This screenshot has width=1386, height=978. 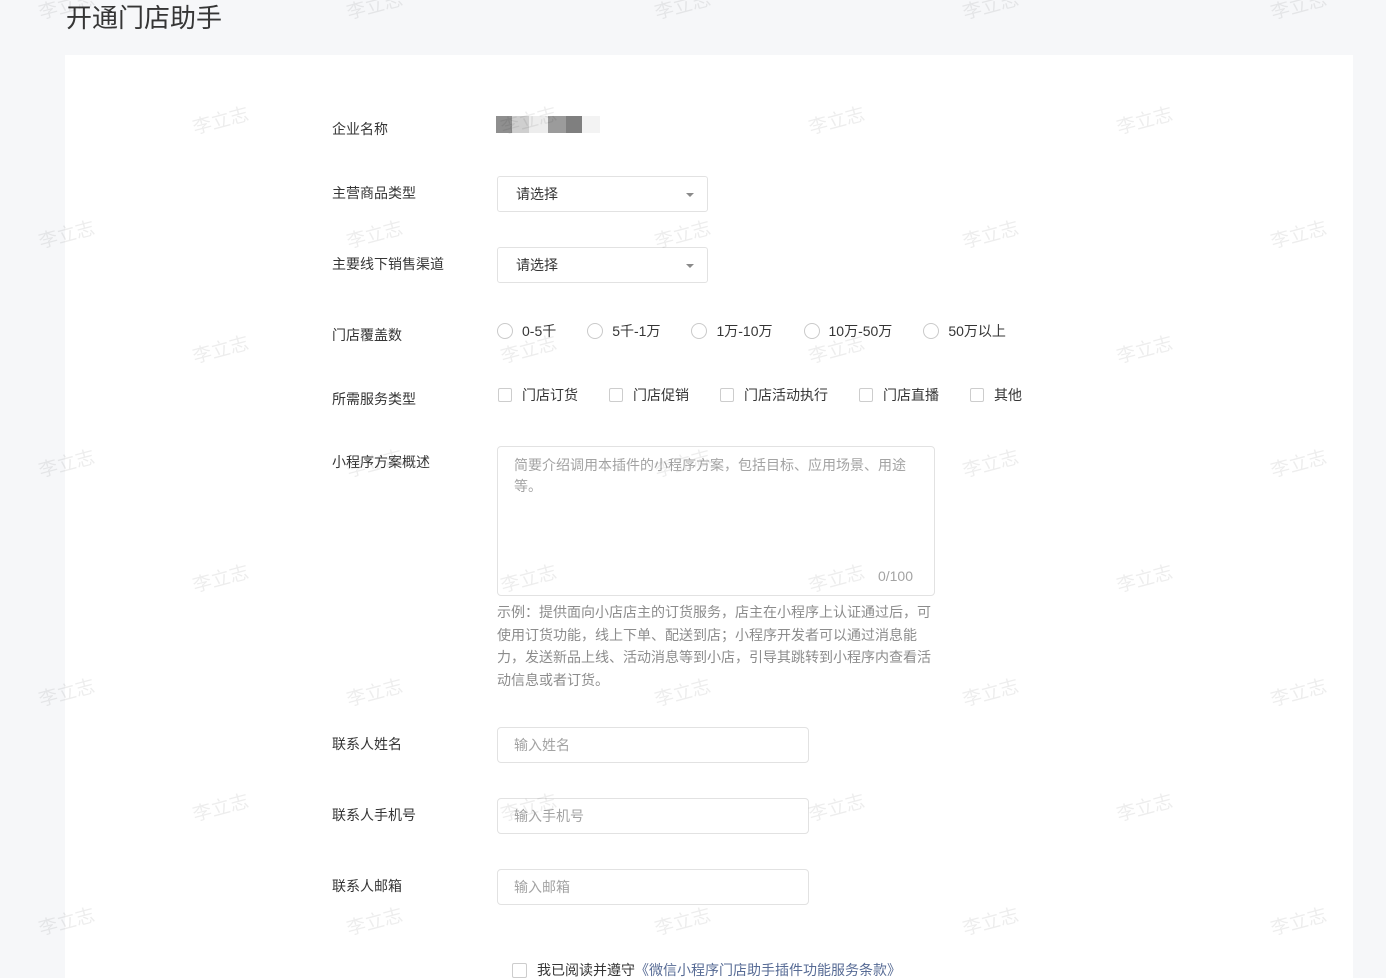 I want to click on product-type-select-value: 请选择, so click(x=537, y=194).